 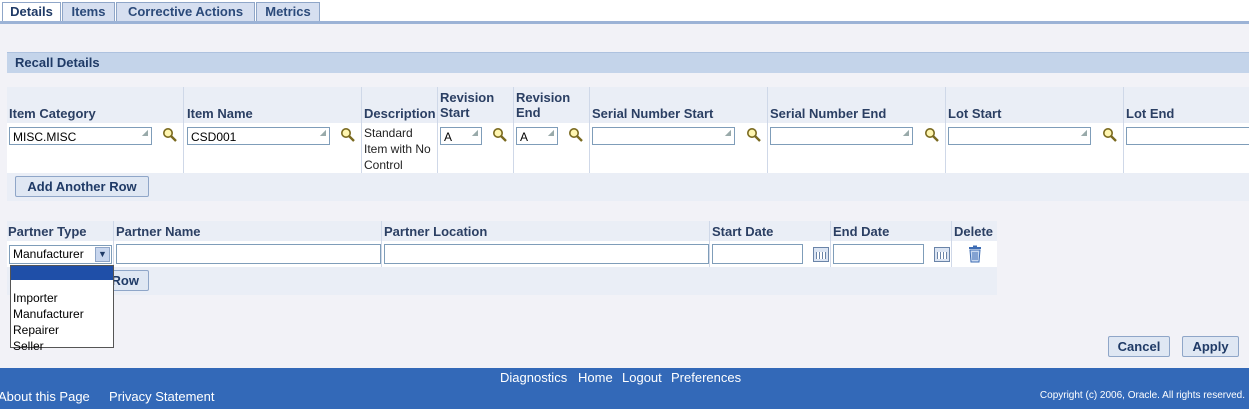 What do you see at coordinates (57, 62) in the screenshot?
I see `section-title: Recall Details` at bounding box center [57, 62].